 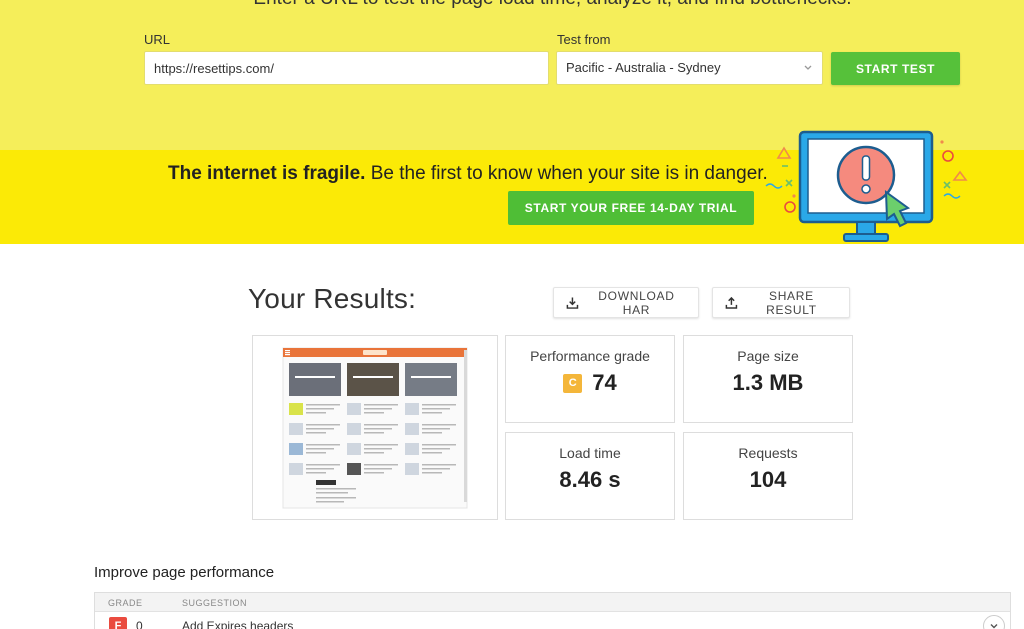 What do you see at coordinates (768, 479) in the screenshot?
I see `requests-value: 104` at bounding box center [768, 479].